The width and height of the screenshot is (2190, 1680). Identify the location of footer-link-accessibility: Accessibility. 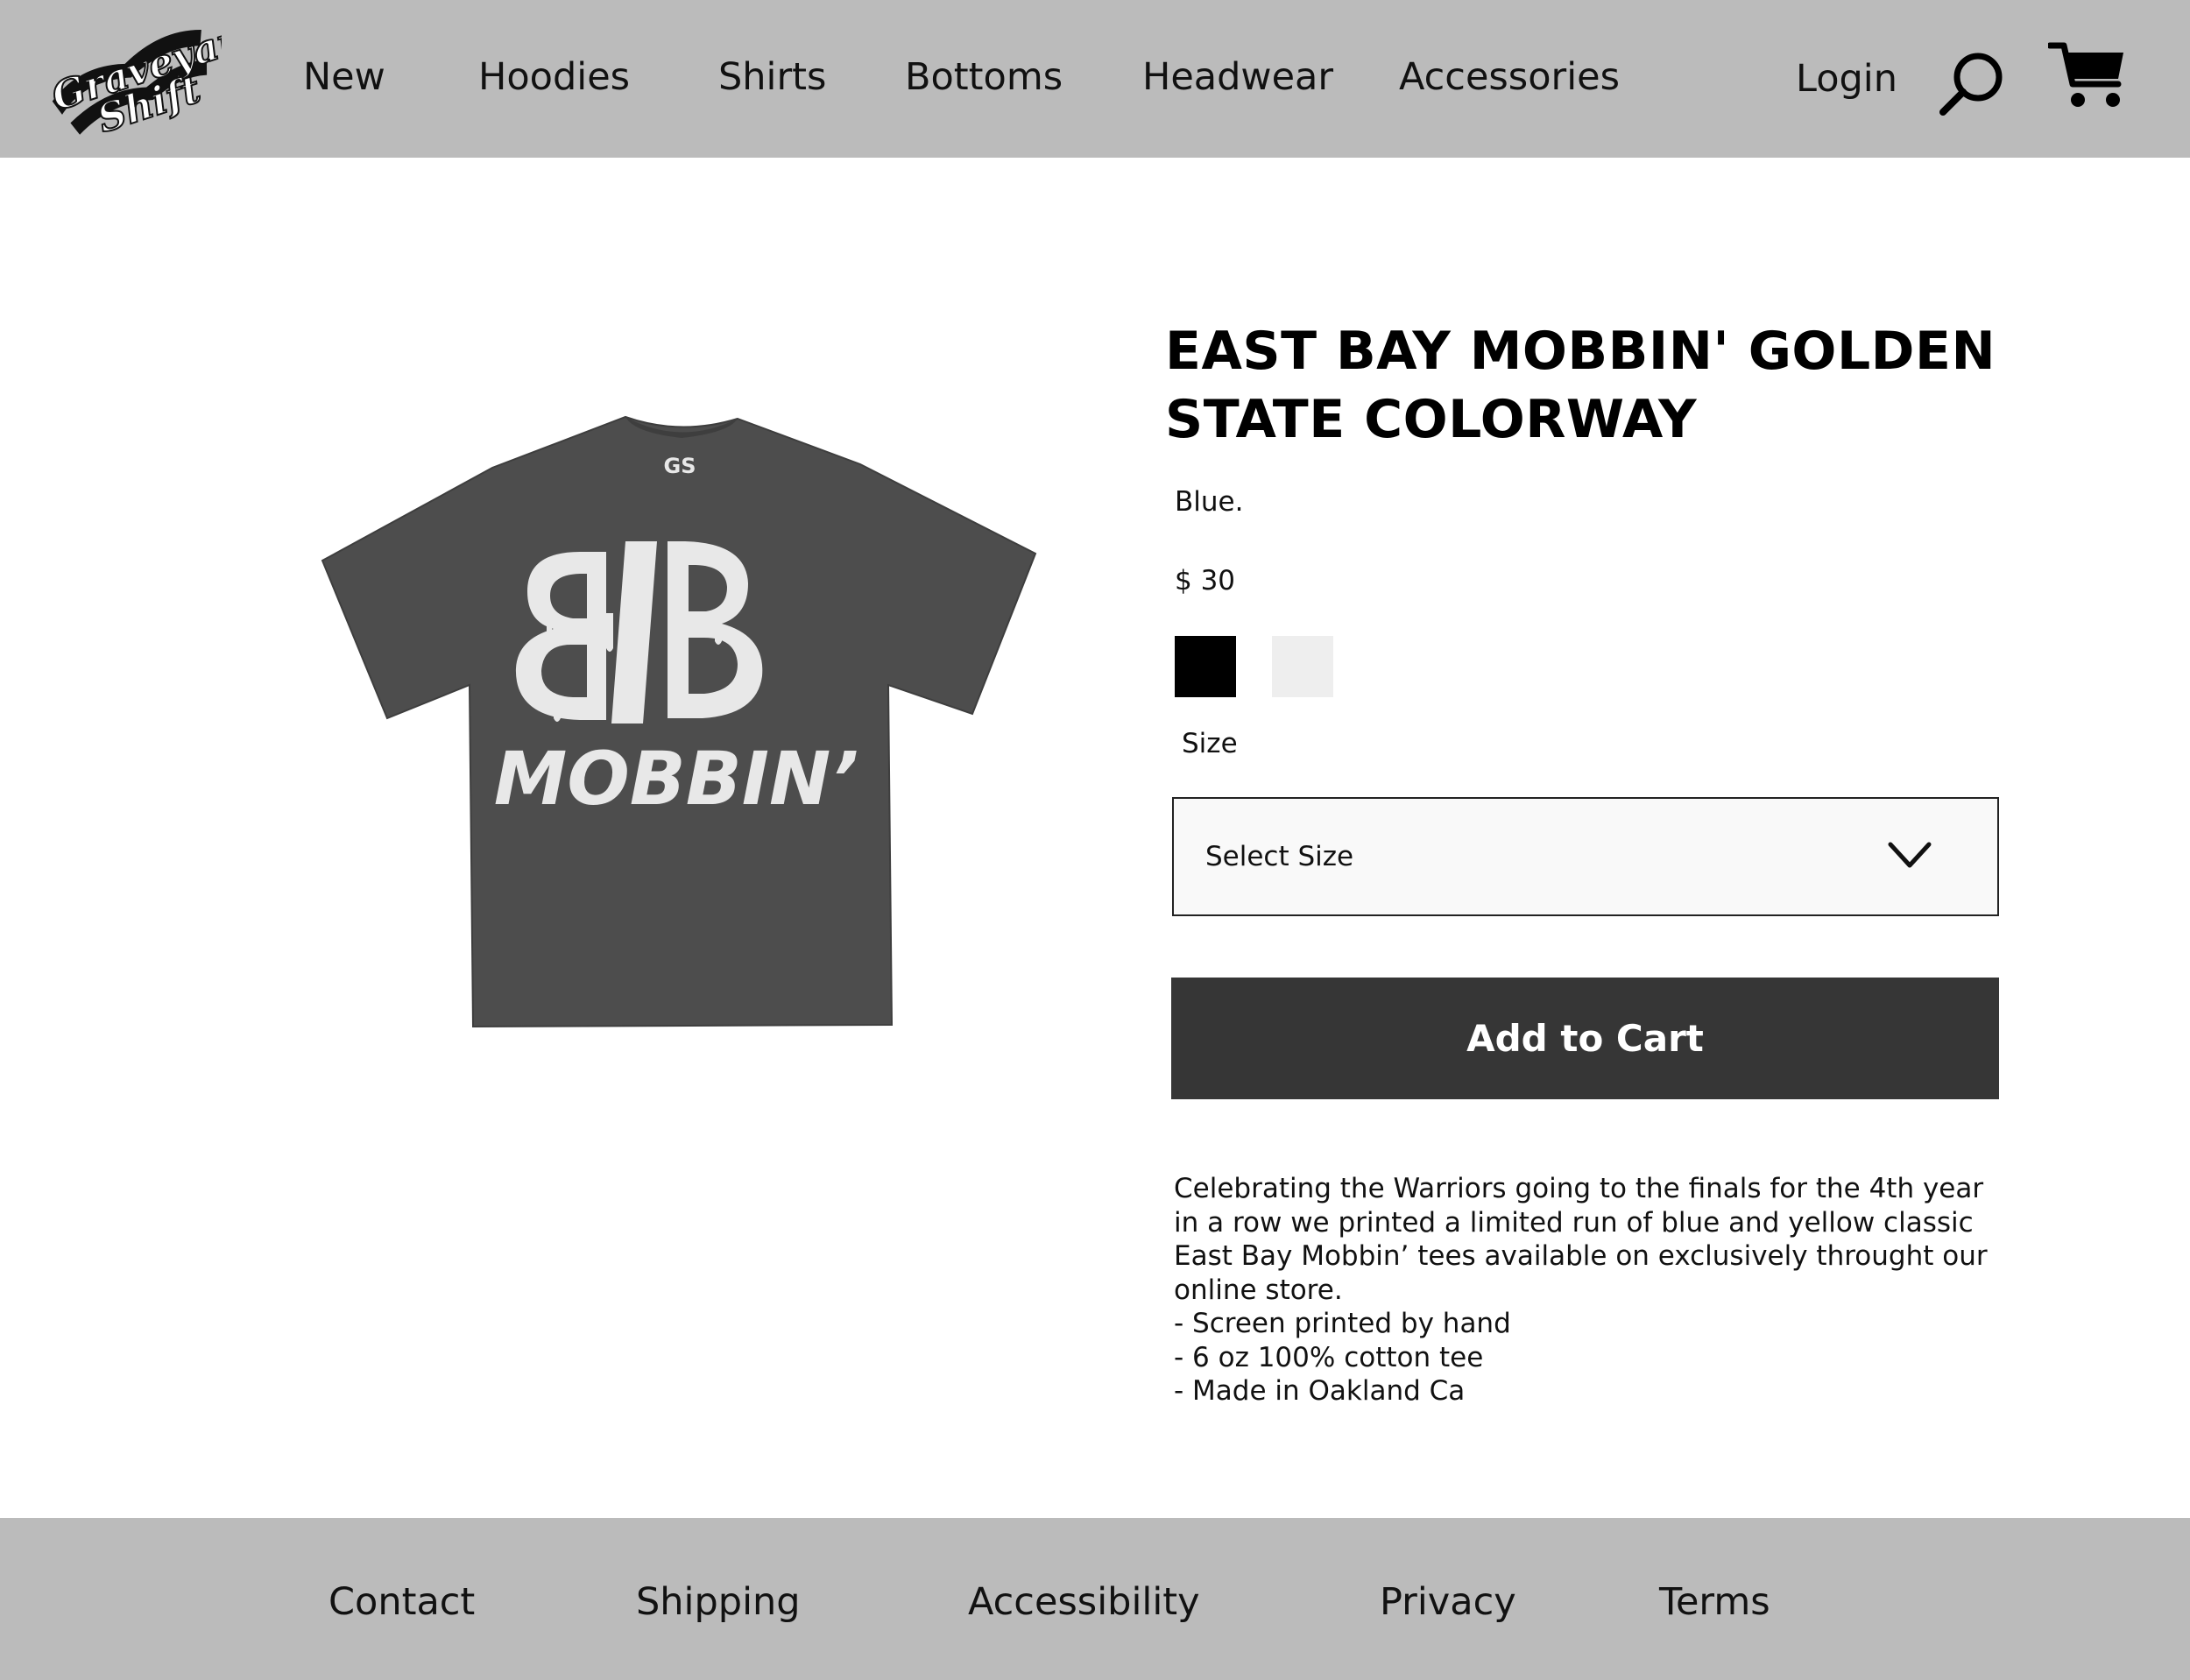
(1084, 1602).